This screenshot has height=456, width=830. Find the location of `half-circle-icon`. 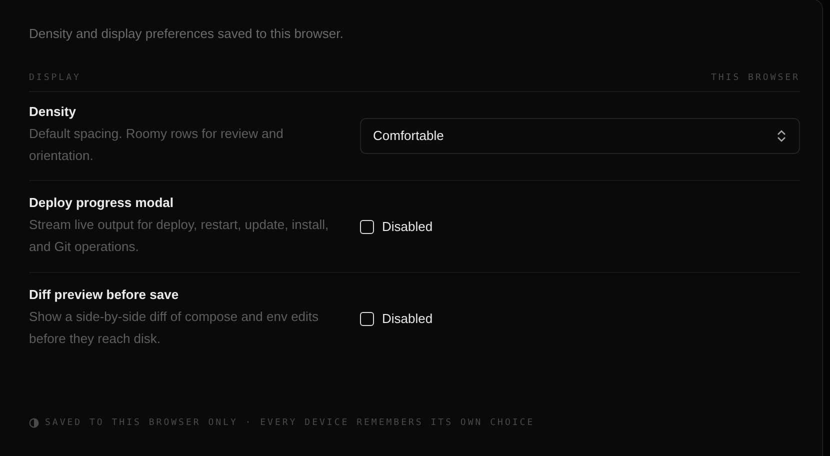

half-circle-icon is located at coordinates (34, 423).